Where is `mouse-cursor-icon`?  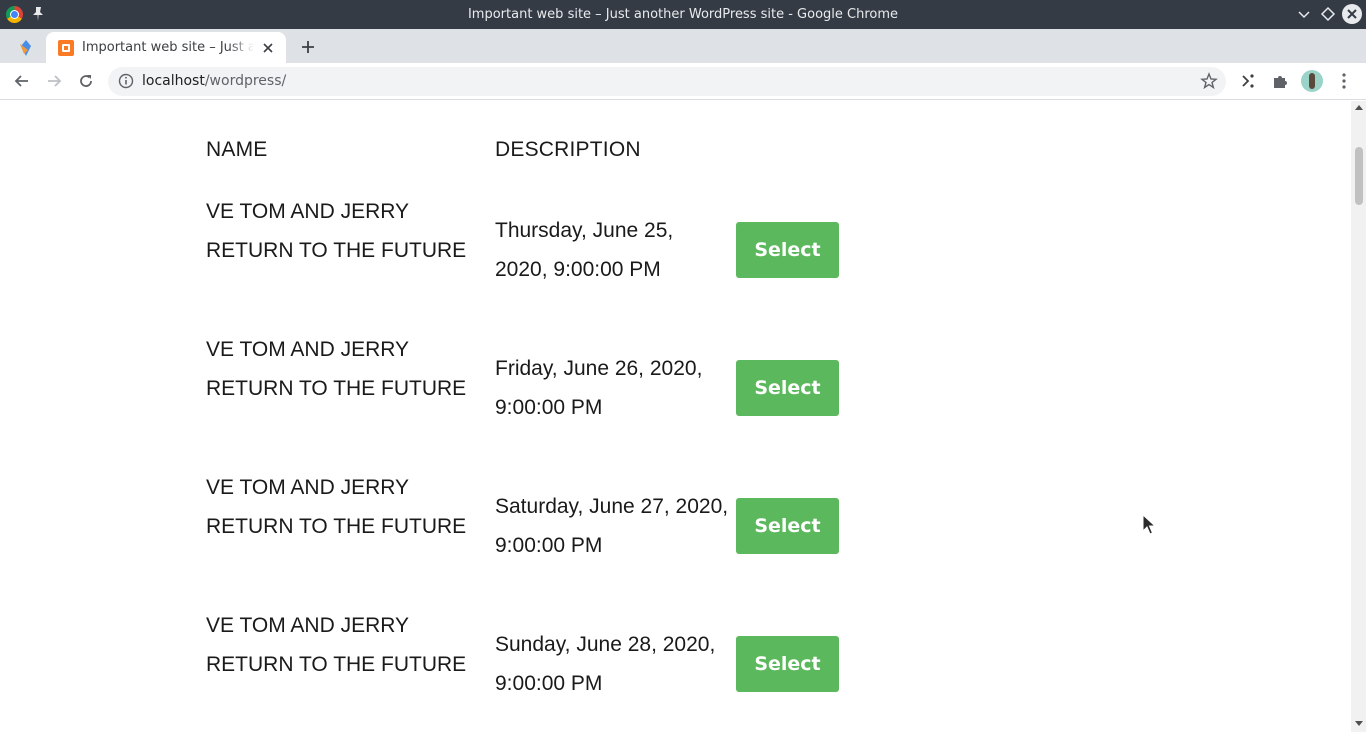 mouse-cursor-icon is located at coordinates (1149, 524).